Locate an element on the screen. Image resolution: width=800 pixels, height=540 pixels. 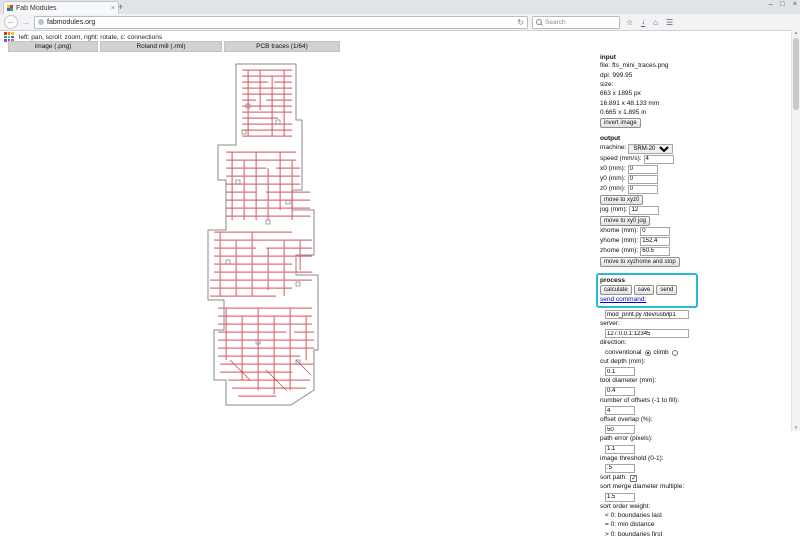
sort-path-checkbox is located at coordinates (634, 478).